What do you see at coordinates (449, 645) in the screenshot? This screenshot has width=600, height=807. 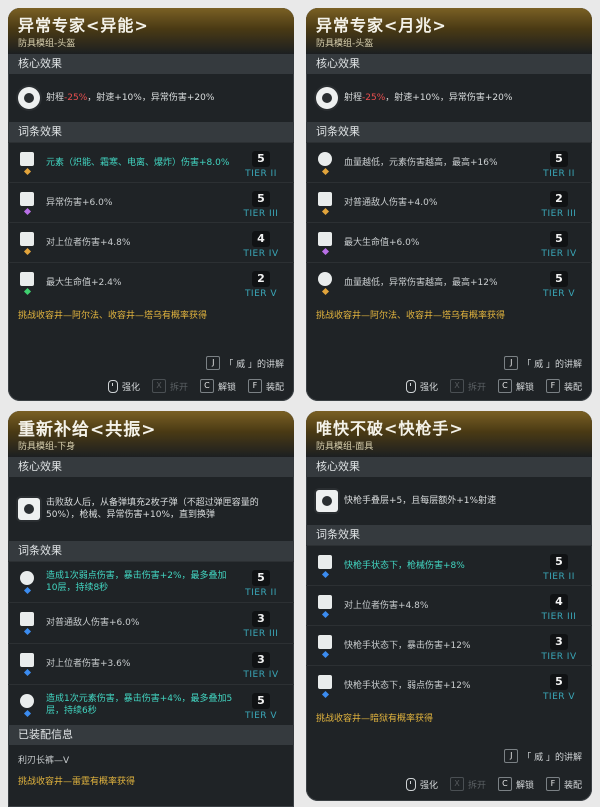 I see `affix-row: 快枪手状态下，暴击伤害+12% 3 TIER IV` at bounding box center [449, 645].